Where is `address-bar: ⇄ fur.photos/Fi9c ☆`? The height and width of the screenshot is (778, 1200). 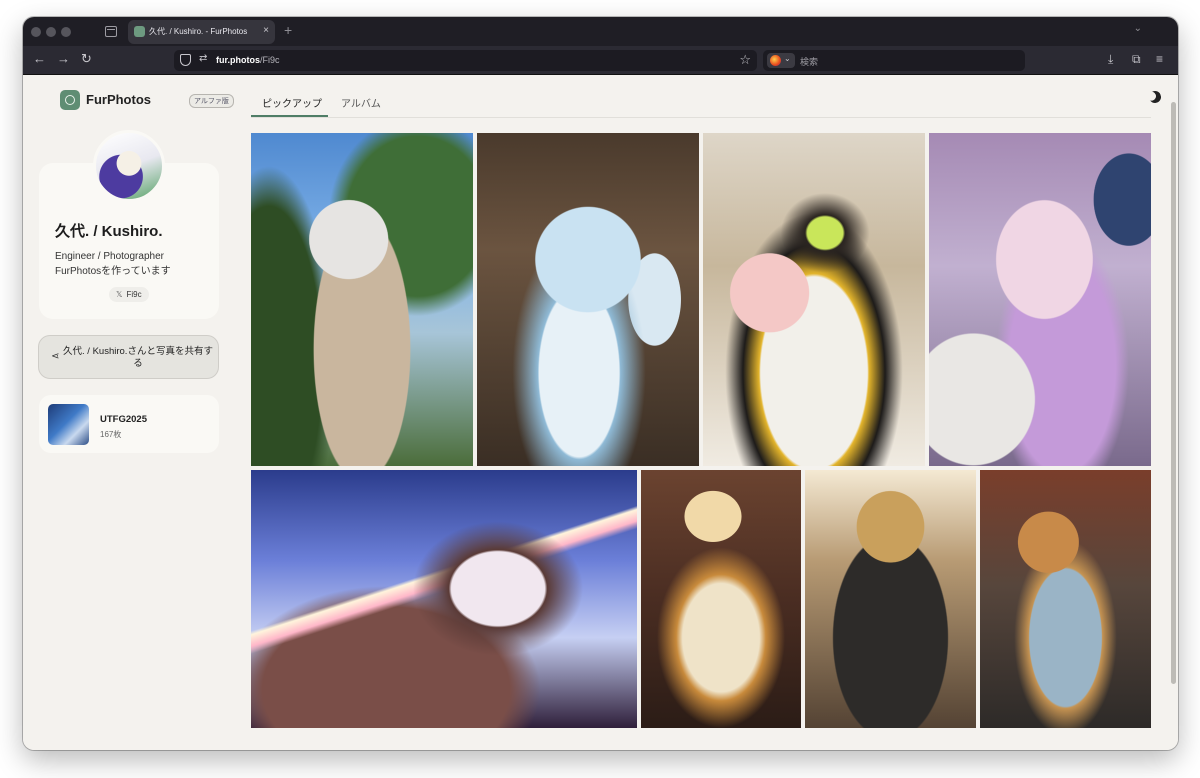 address-bar: ⇄ fur.photos/Fi9c ☆ is located at coordinates (465, 60).